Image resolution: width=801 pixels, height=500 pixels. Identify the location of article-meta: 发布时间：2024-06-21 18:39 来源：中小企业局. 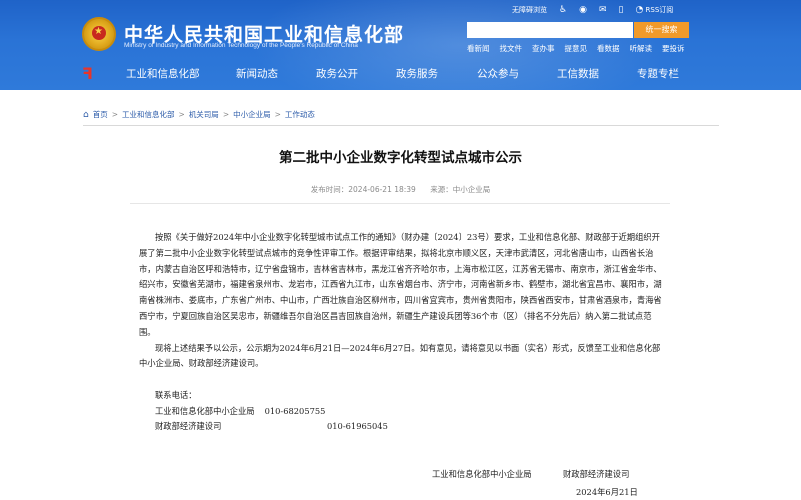
(400, 189).